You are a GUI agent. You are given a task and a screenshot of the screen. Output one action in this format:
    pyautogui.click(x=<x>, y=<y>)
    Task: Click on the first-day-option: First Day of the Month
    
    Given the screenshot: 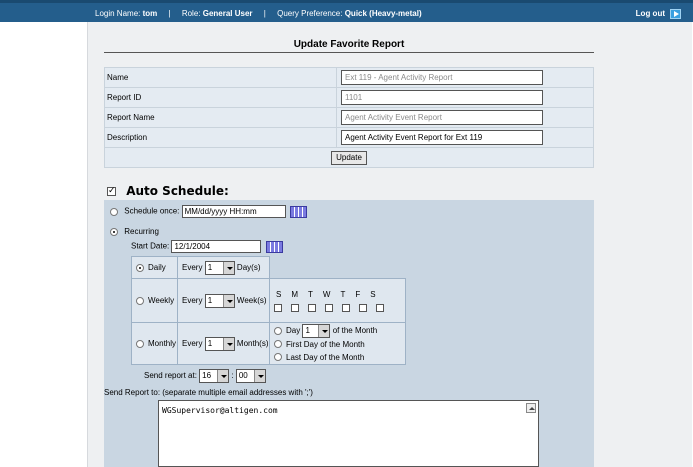 What is the action you would take?
    pyautogui.click(x=339, y=344)
    